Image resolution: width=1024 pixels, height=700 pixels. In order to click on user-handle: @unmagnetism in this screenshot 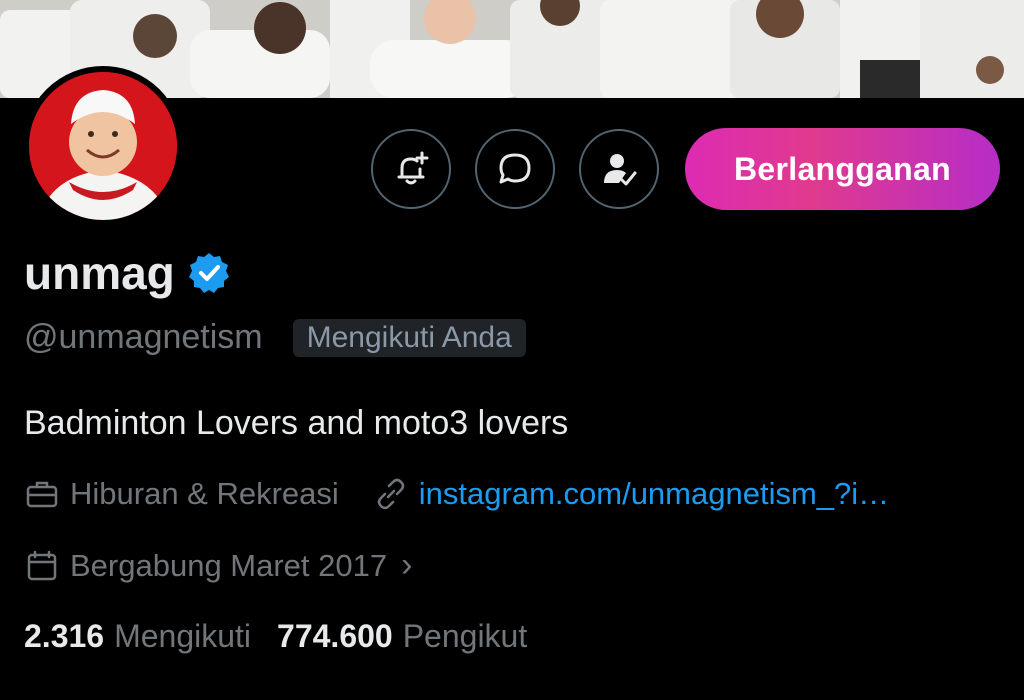, I will do `click(143, 337)`.